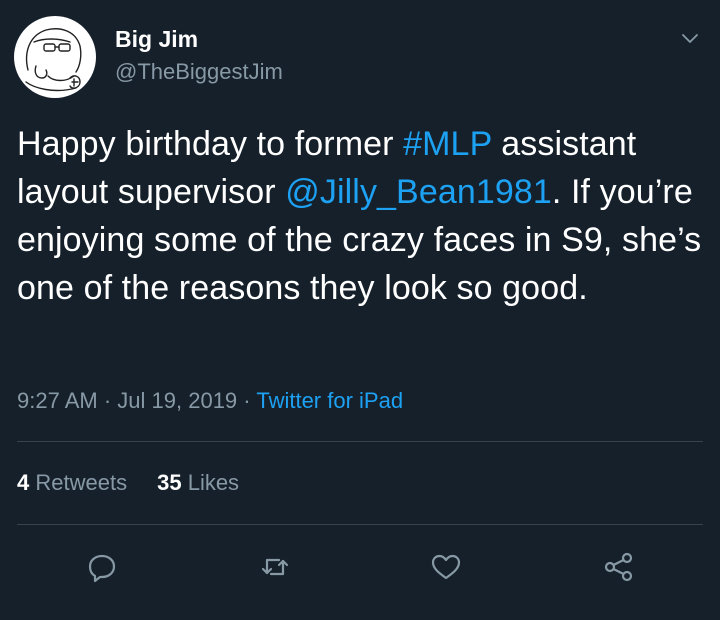  I want to click on retweets-count: 4, so click(23, 482).